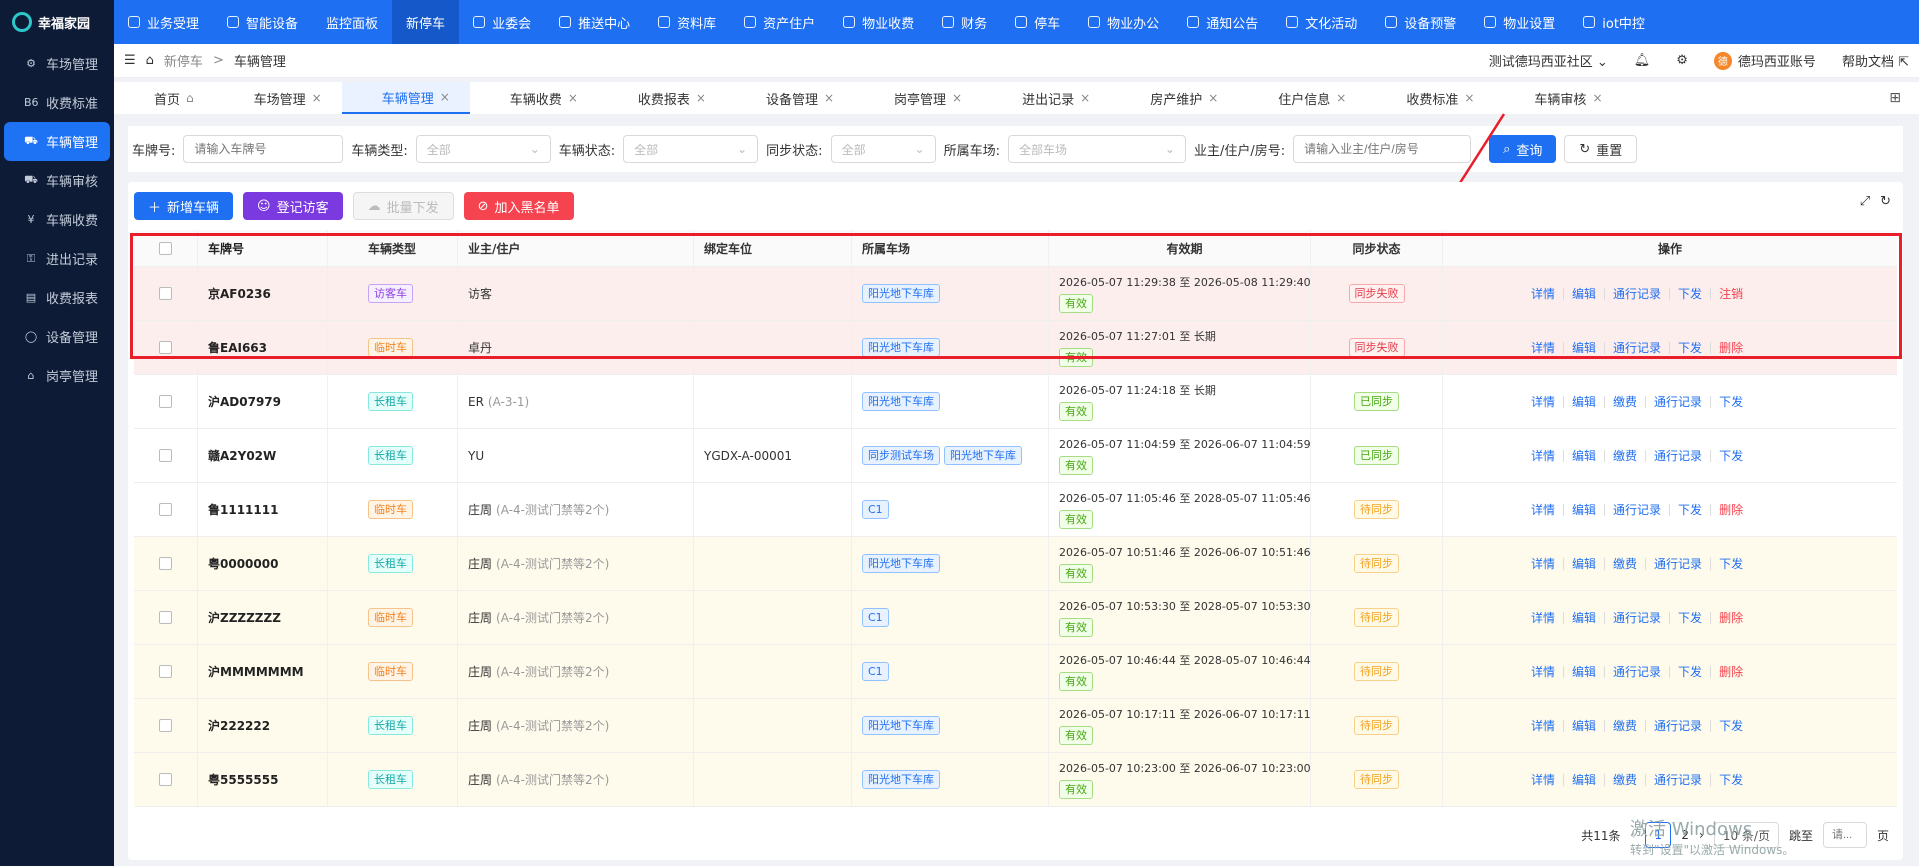 The image size is (1919, 866). Describe the element at coordinates (518, 206) in the screenshot. I see `add-blacklist-button: ⊘ 加入黑名单` at that location.